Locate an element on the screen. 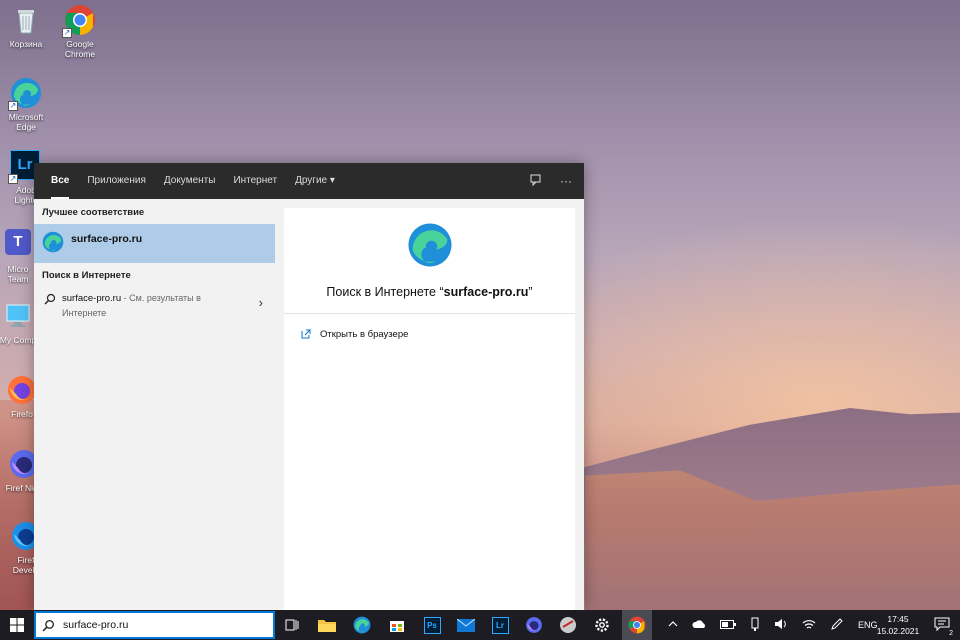 The height and width of the screenshot is (640, 960). battery-icon is located at coordinates (728, 625).